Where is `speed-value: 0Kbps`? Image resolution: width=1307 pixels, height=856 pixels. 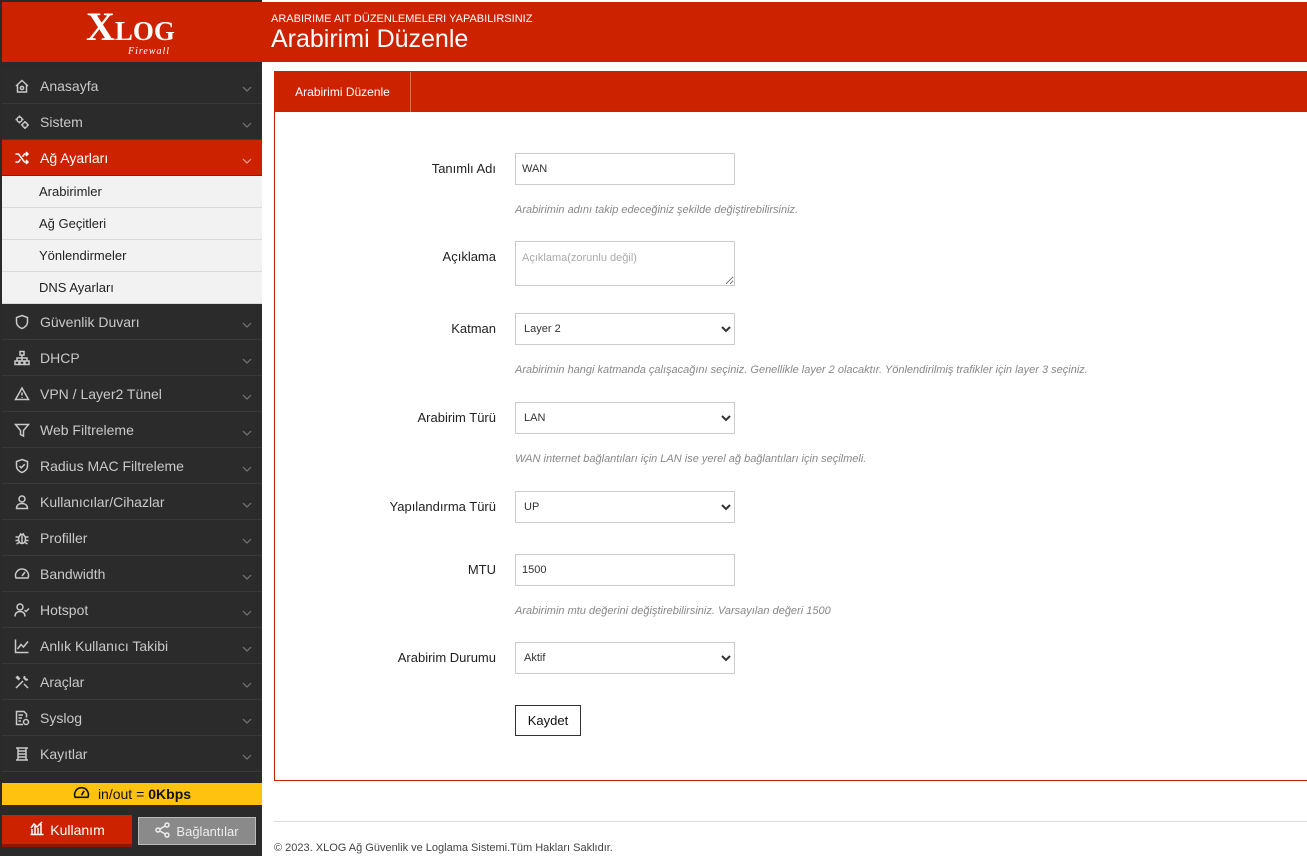
speed-value: 0Kbps is located at coordinates (170, 794).